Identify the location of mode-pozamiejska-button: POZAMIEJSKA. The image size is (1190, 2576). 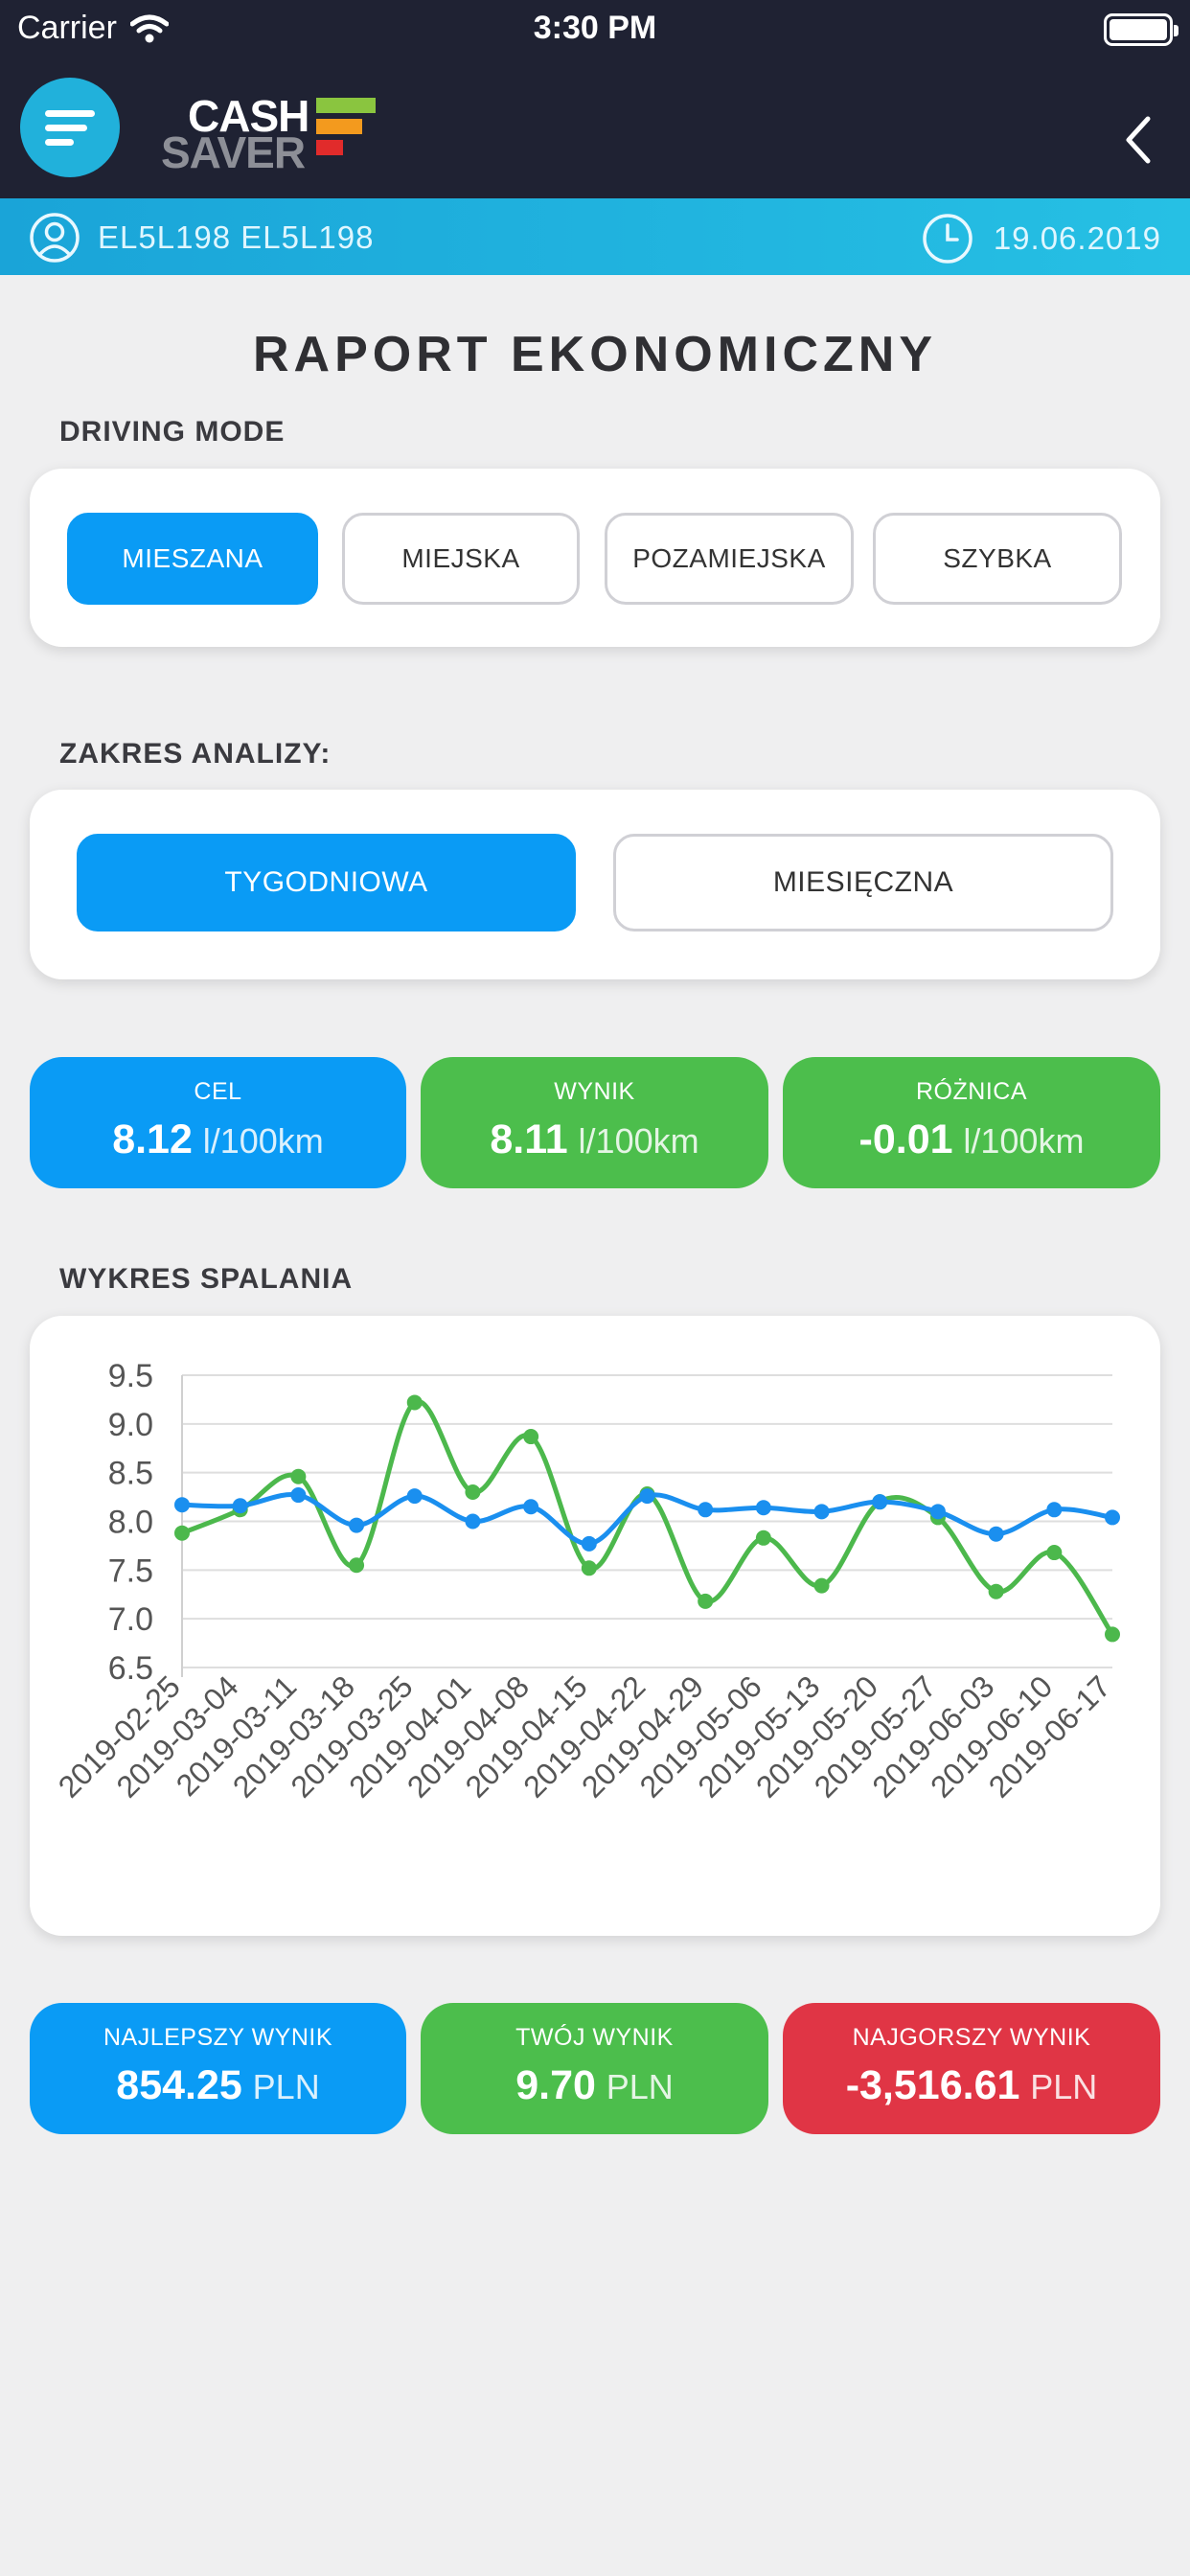
(730, 559).